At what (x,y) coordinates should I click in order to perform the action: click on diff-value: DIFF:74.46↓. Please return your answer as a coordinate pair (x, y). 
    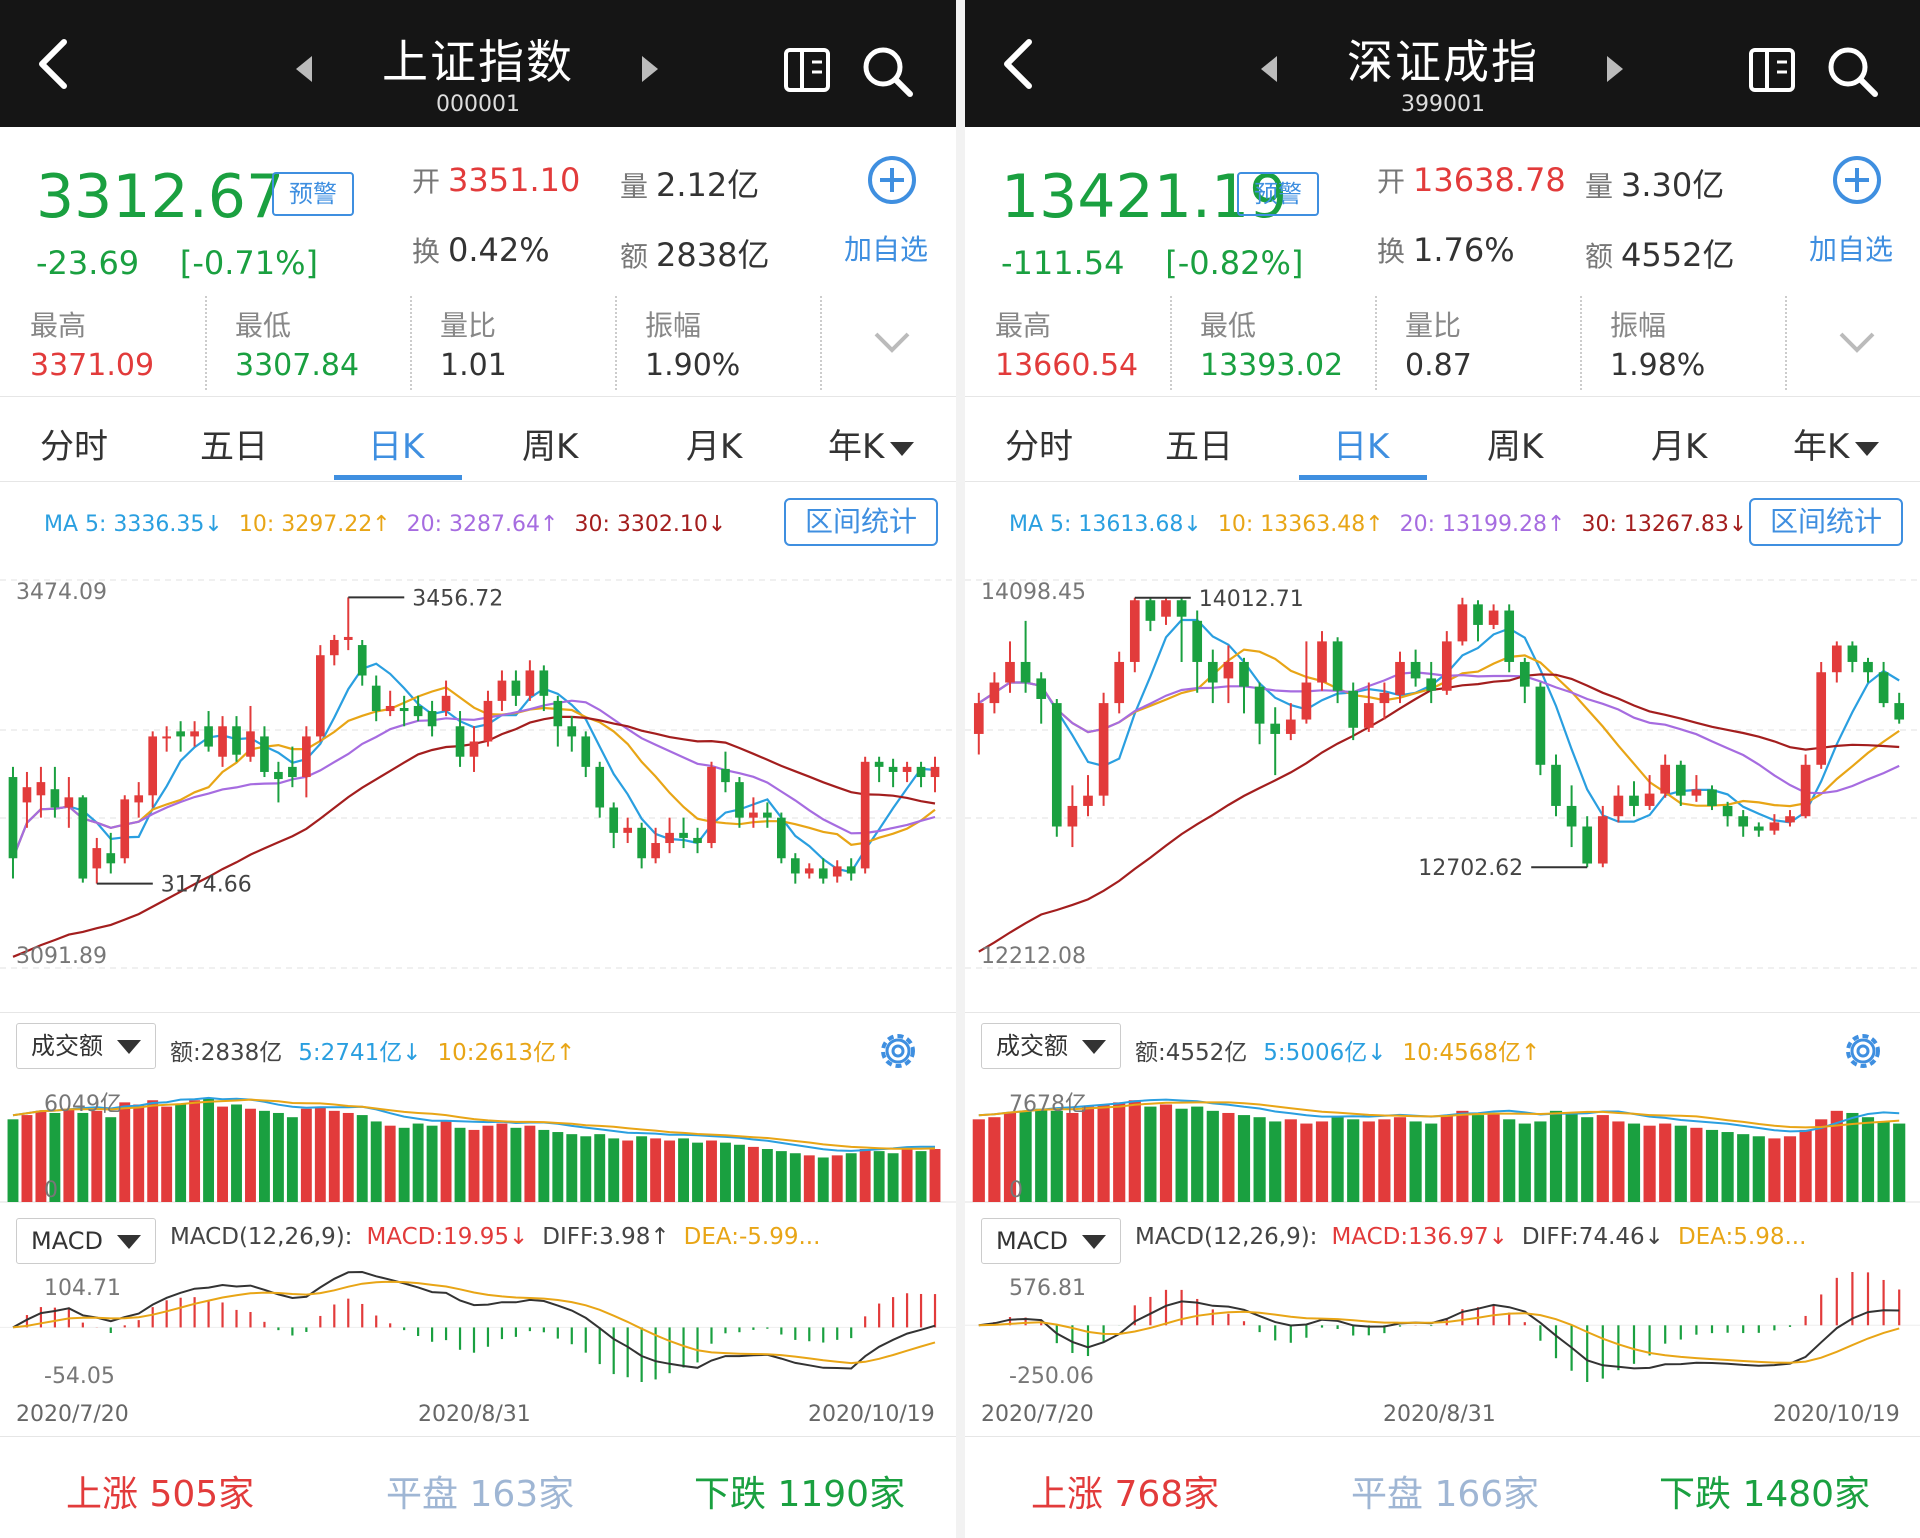
    Looking at the image, I should click on (1592, 1237).